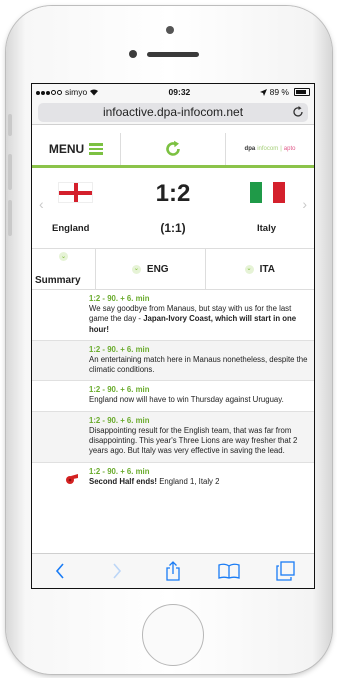 This screenshot has height=678, width=337. I want to click on forward-button, so click(117, 571).